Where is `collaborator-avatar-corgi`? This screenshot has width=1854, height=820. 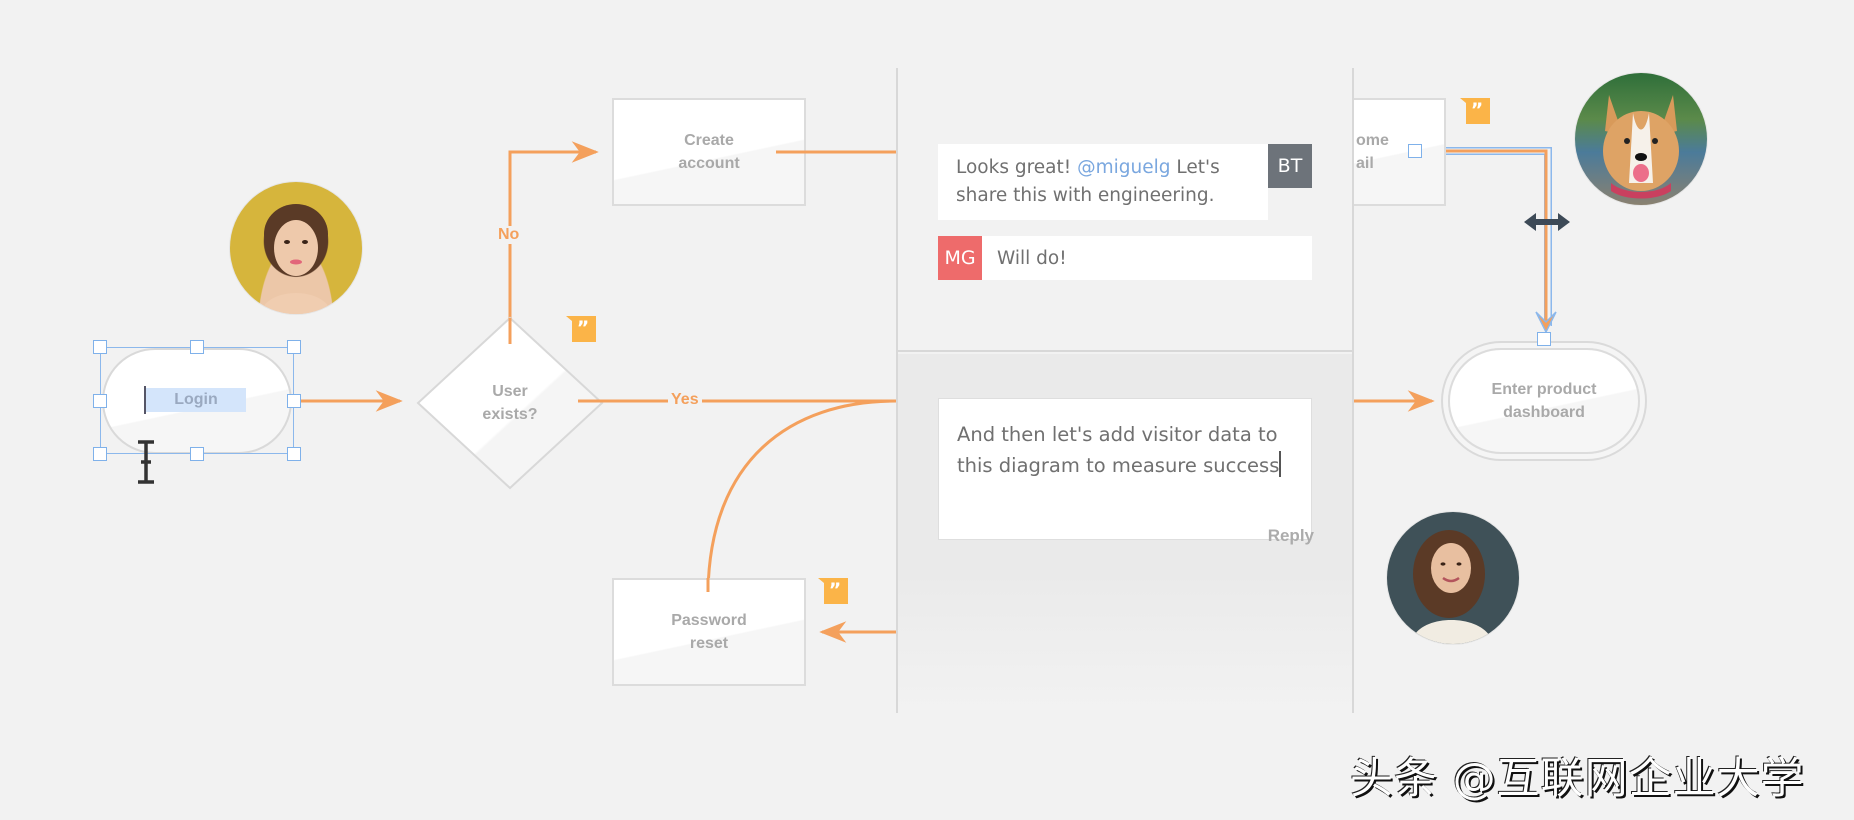 collaborator-avatar-corgi is located at coordinates (1641, 139).